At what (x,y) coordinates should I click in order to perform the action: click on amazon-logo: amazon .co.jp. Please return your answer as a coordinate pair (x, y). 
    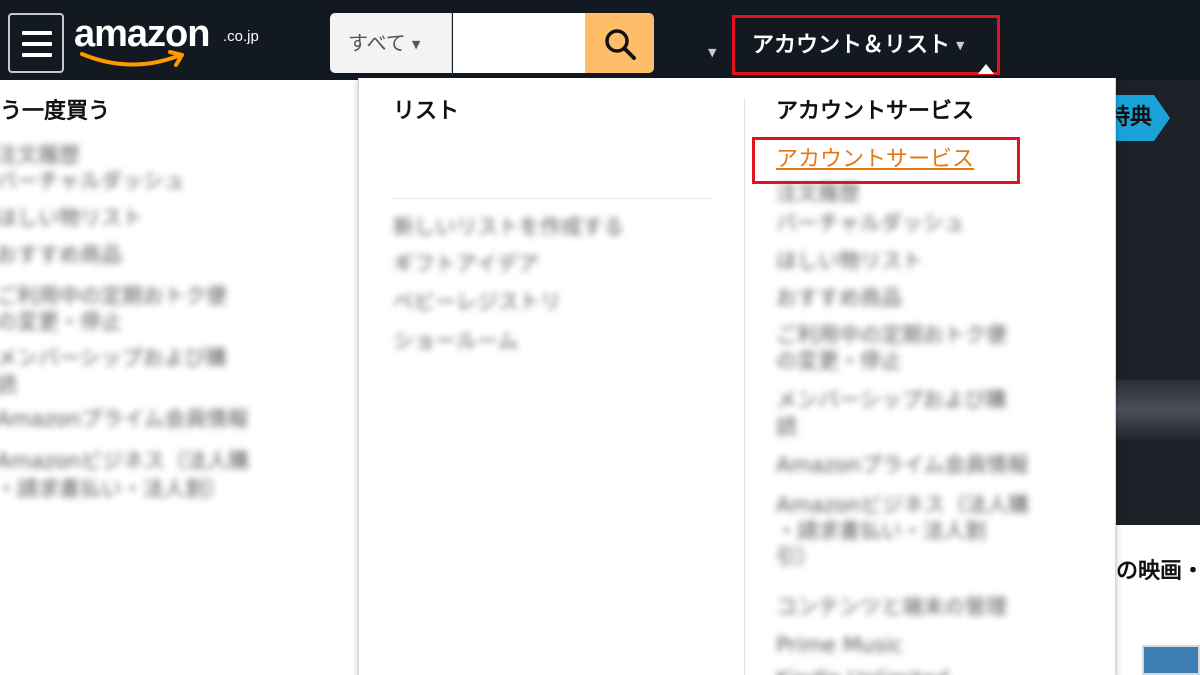
    Looking at the image, I should click on (177, 39).